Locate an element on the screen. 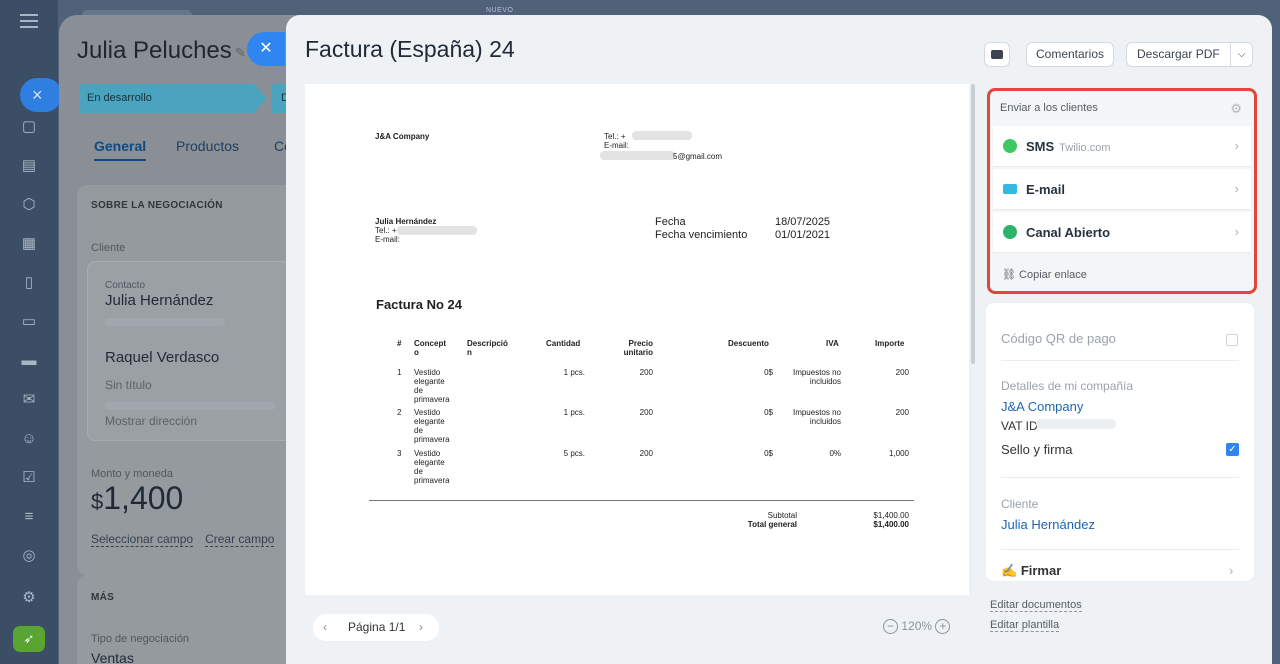 Image resolution: width=1280 pixels, height=664 pixels. chevron-down-icon: ⌵ is located at coordinates (1241, 54).